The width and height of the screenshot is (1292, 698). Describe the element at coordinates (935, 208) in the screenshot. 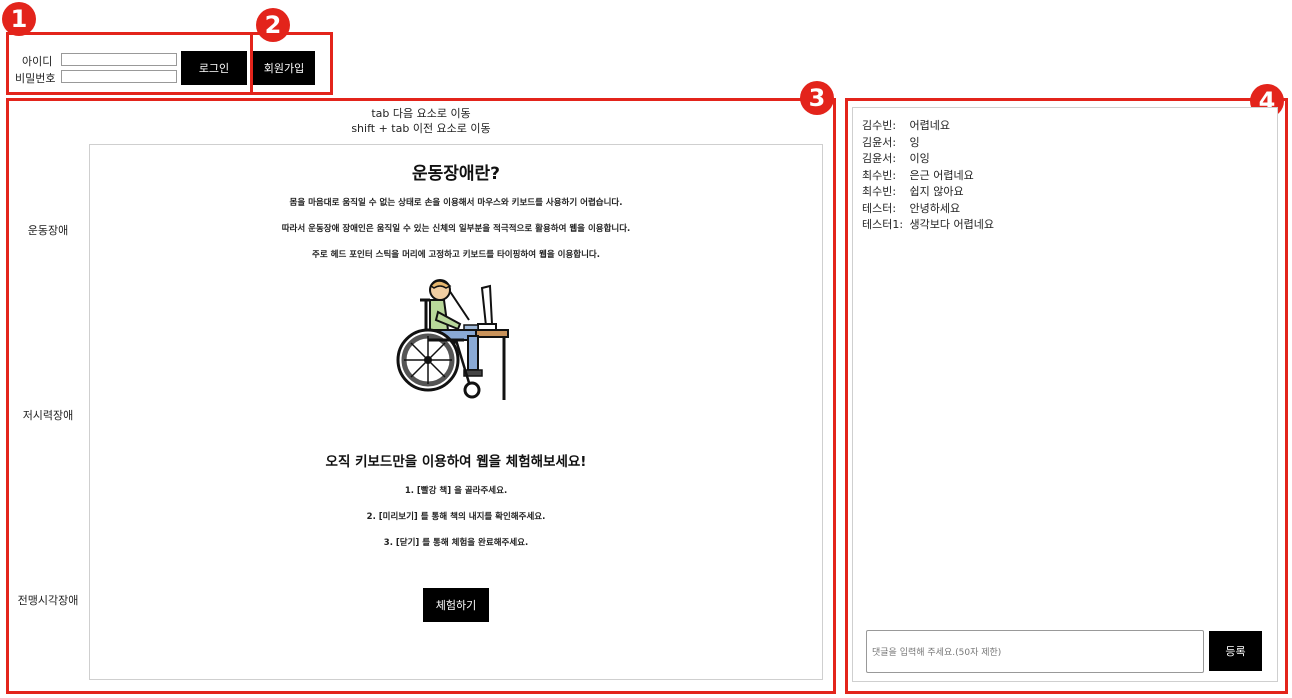

I see `chat-message-text: 안녕하세요` at that location.